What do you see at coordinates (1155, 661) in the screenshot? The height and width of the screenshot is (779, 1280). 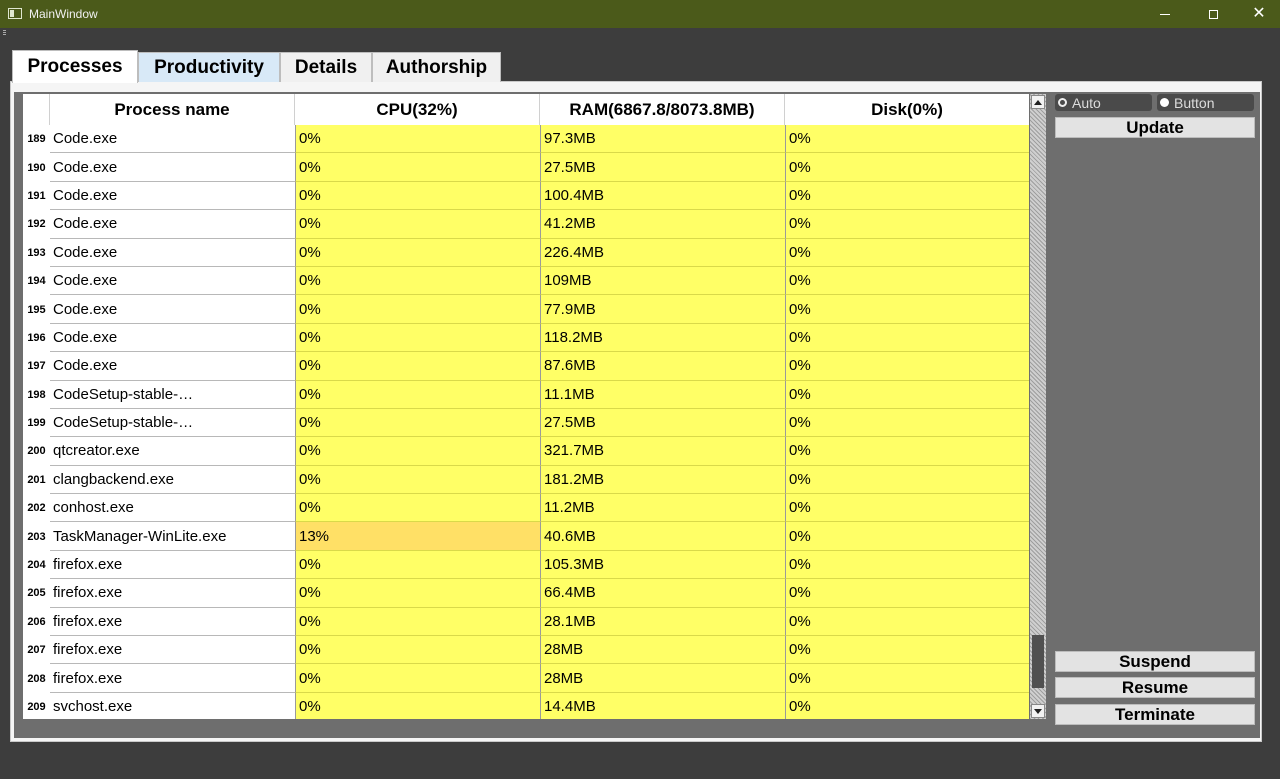 I see `suspend-button: Suspend` at bounding box center [1155, 661].